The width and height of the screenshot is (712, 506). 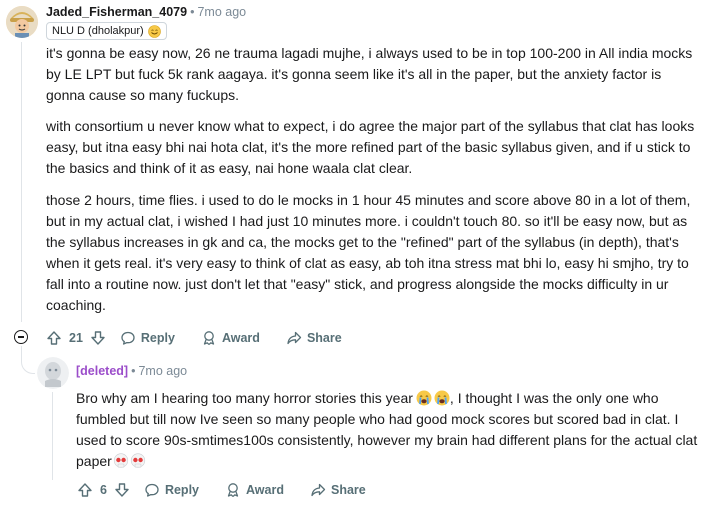 I want to click on flair-text: NLU D (dholakpur), so click(x=98, y=31).